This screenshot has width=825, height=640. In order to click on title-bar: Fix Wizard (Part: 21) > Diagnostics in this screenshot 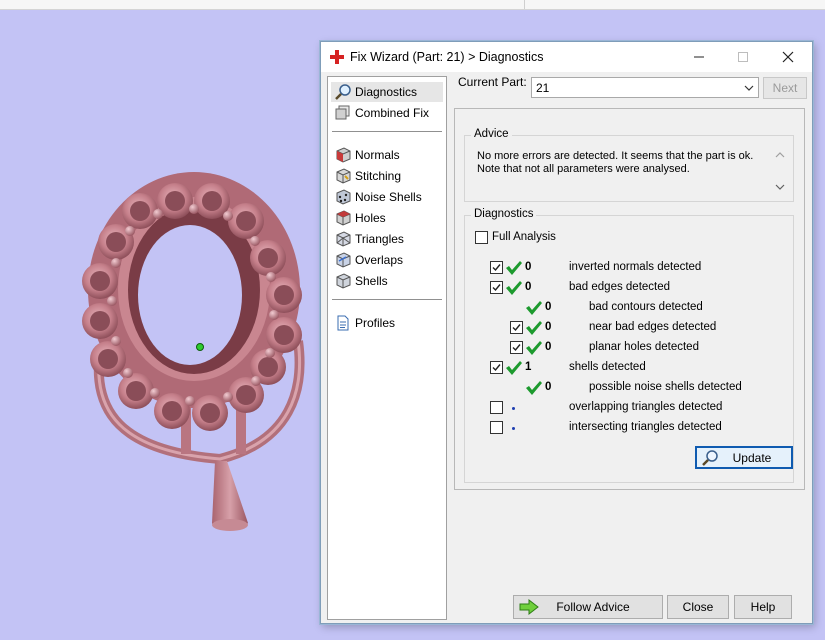, I will do `click(566, 57)`.